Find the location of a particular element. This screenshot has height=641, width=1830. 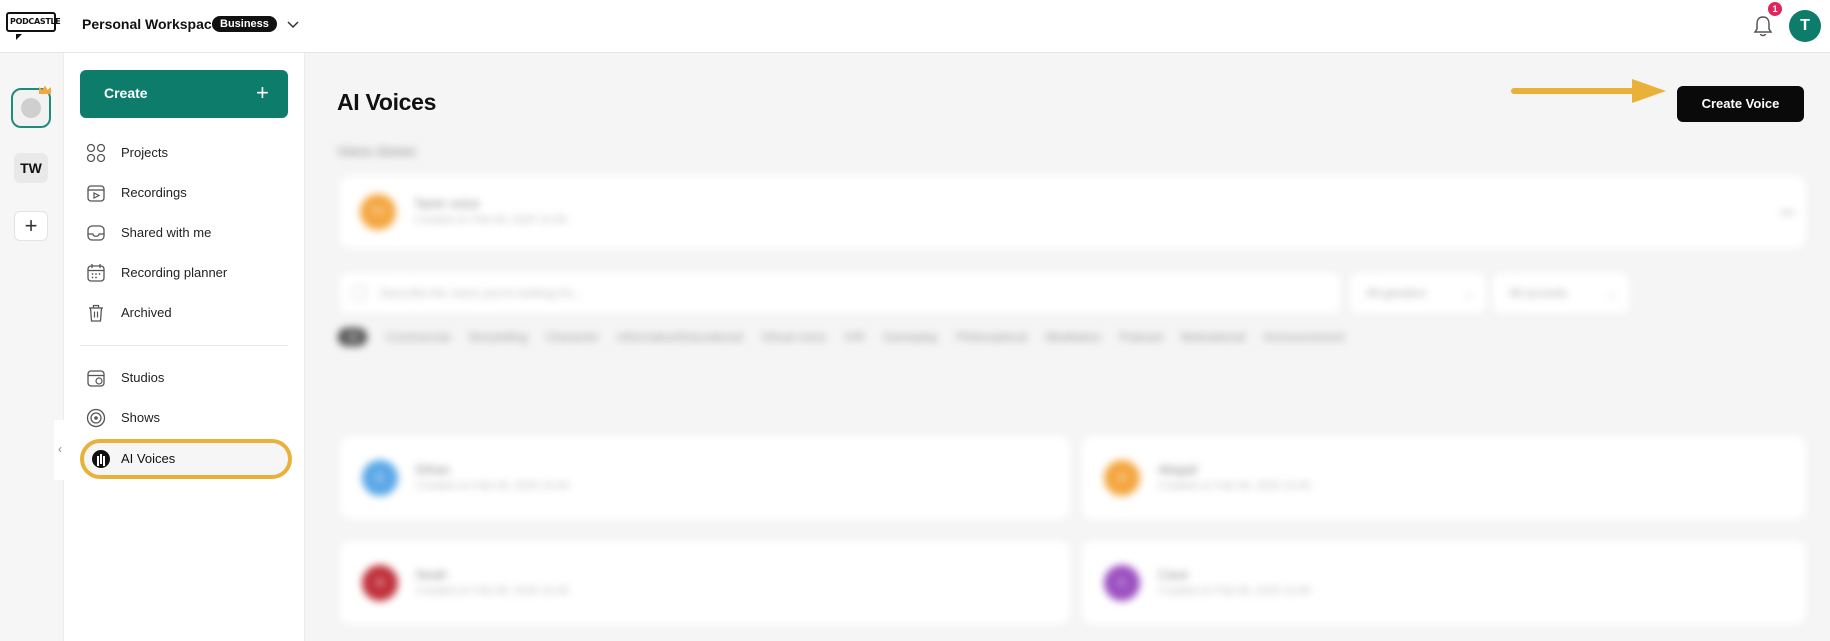

workspace-switcher-tw: TW is located at coordinates (31, 168).